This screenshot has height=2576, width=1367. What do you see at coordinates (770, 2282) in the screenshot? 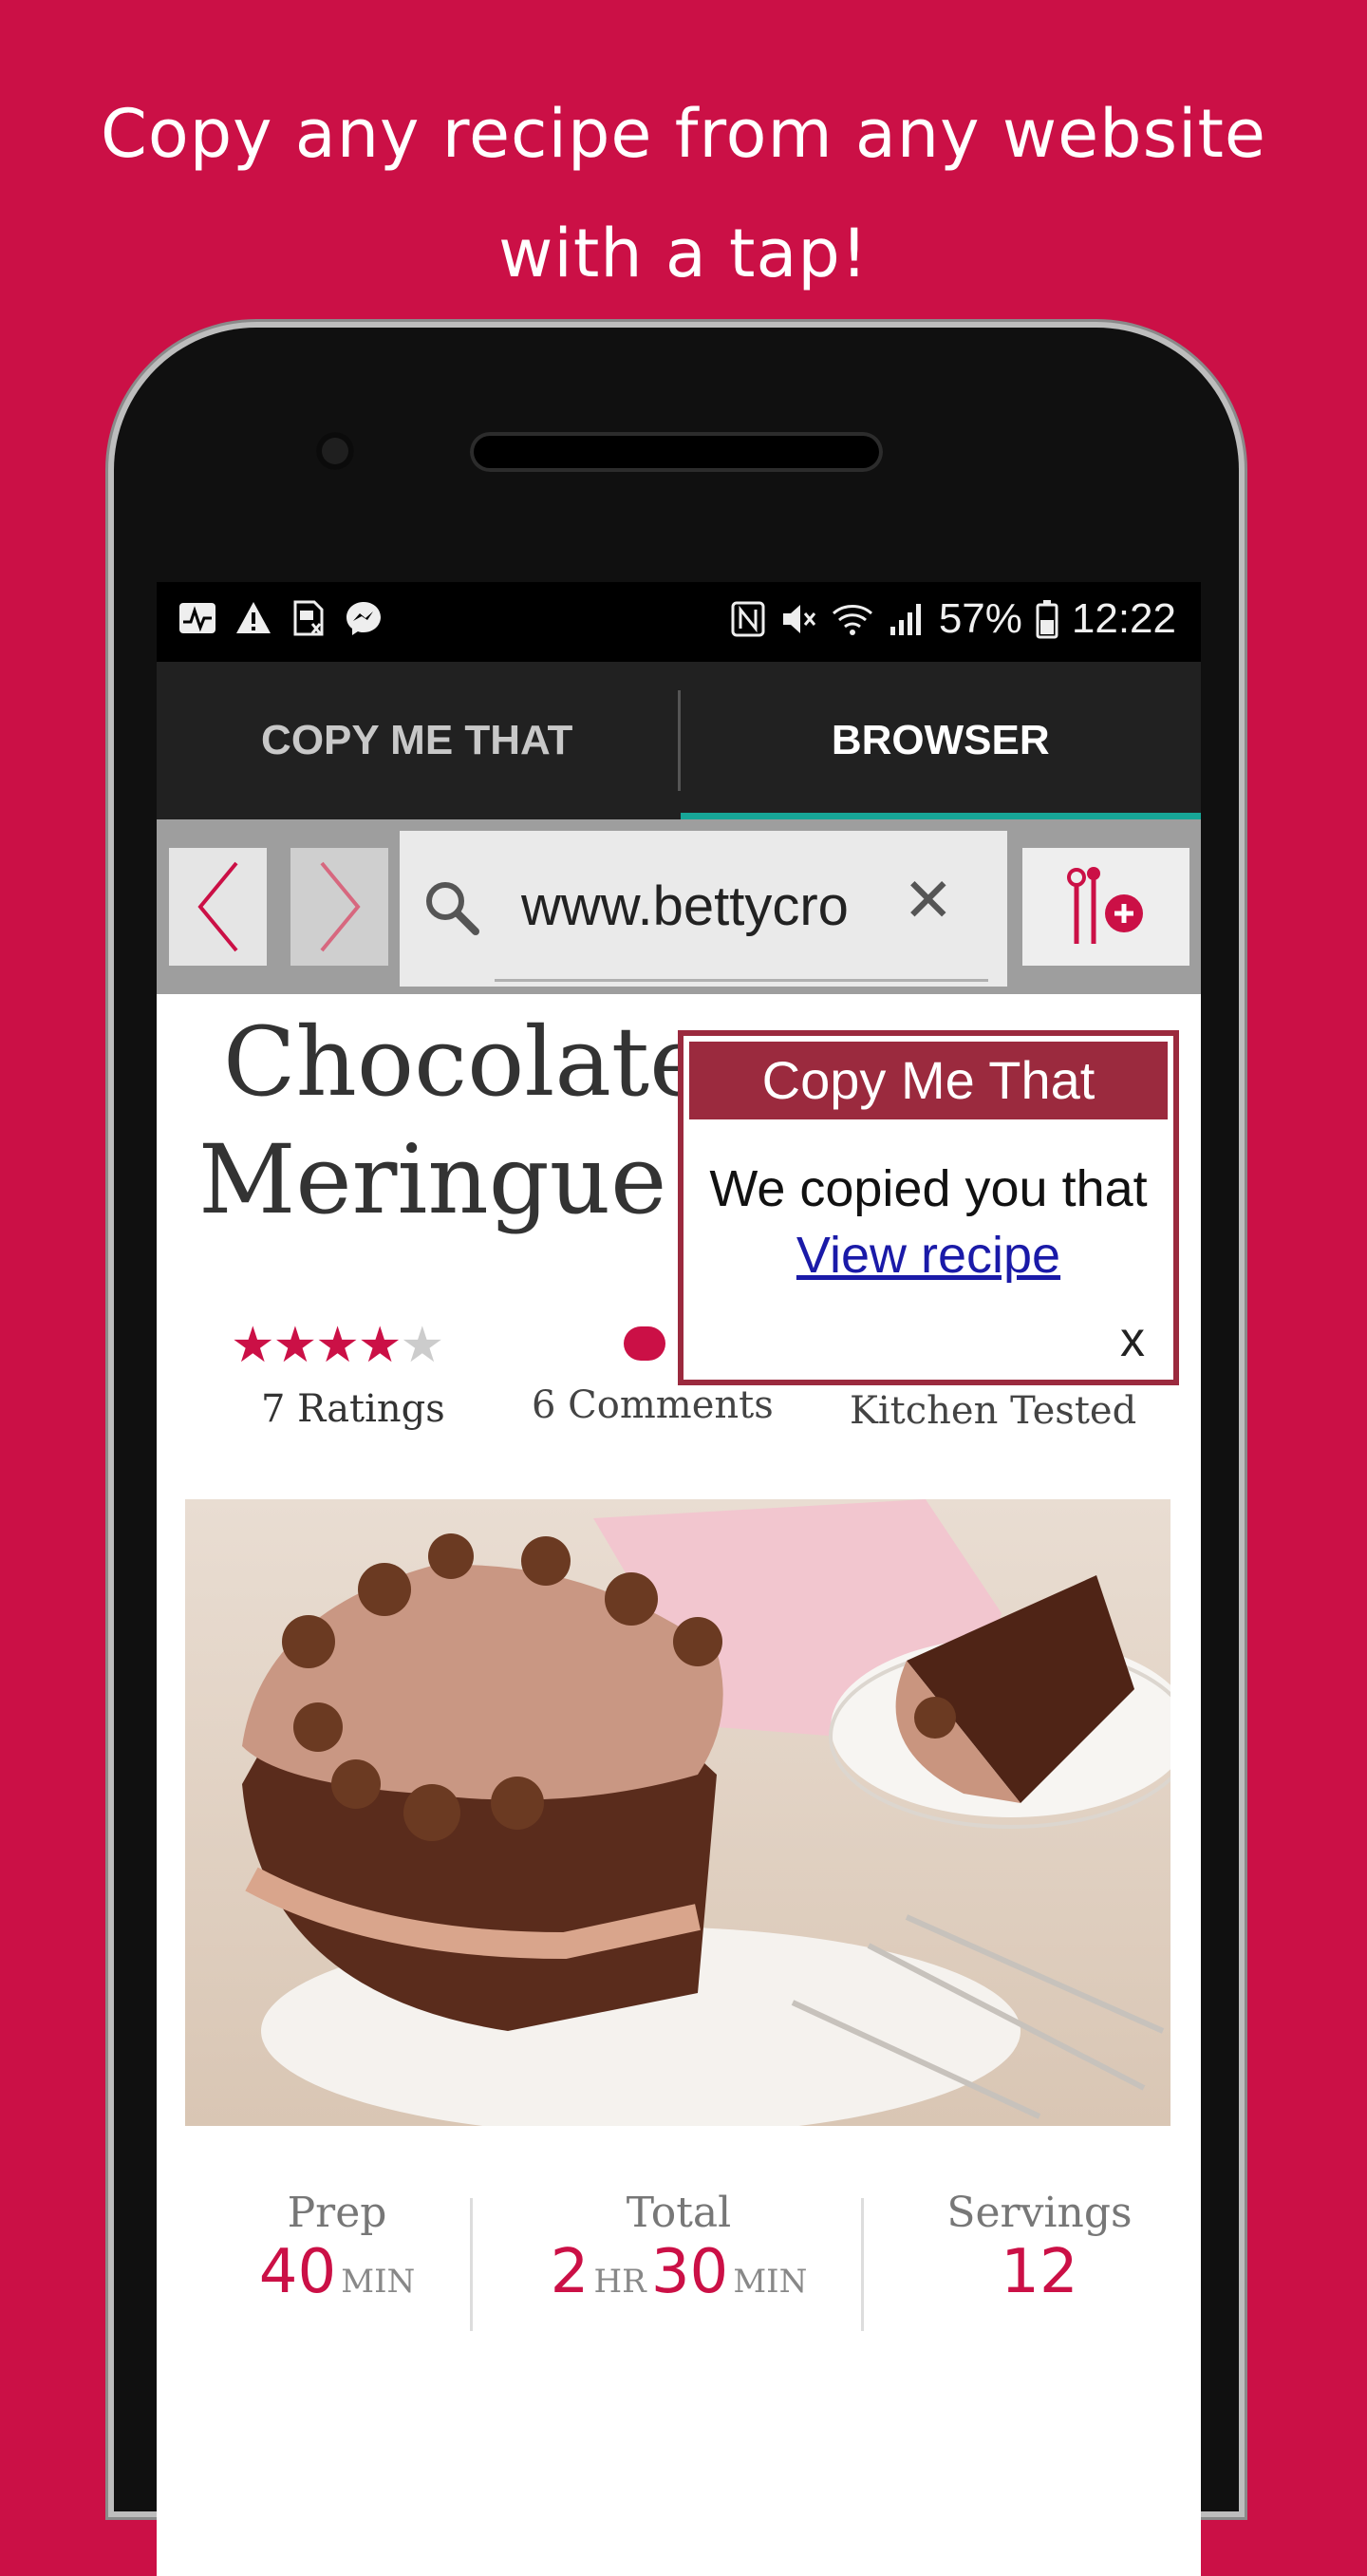
I see `total-min-unit: MIN` at bounding box center [770, 2282].